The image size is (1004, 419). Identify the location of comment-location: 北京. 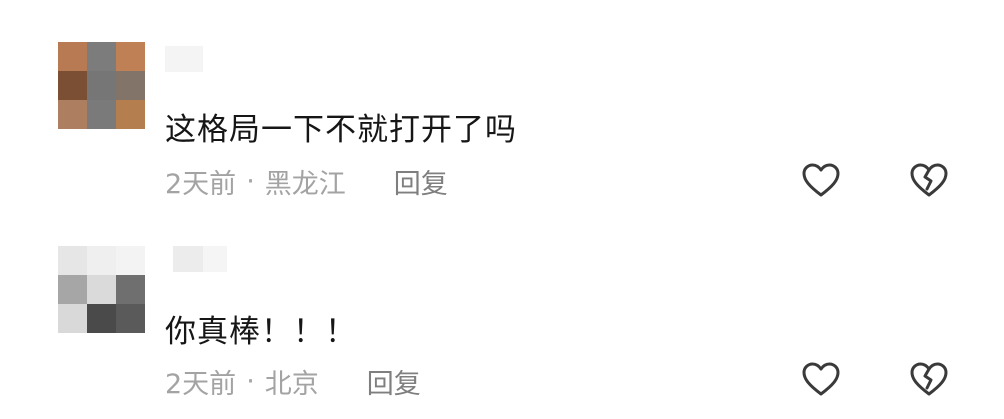
(291, 384).